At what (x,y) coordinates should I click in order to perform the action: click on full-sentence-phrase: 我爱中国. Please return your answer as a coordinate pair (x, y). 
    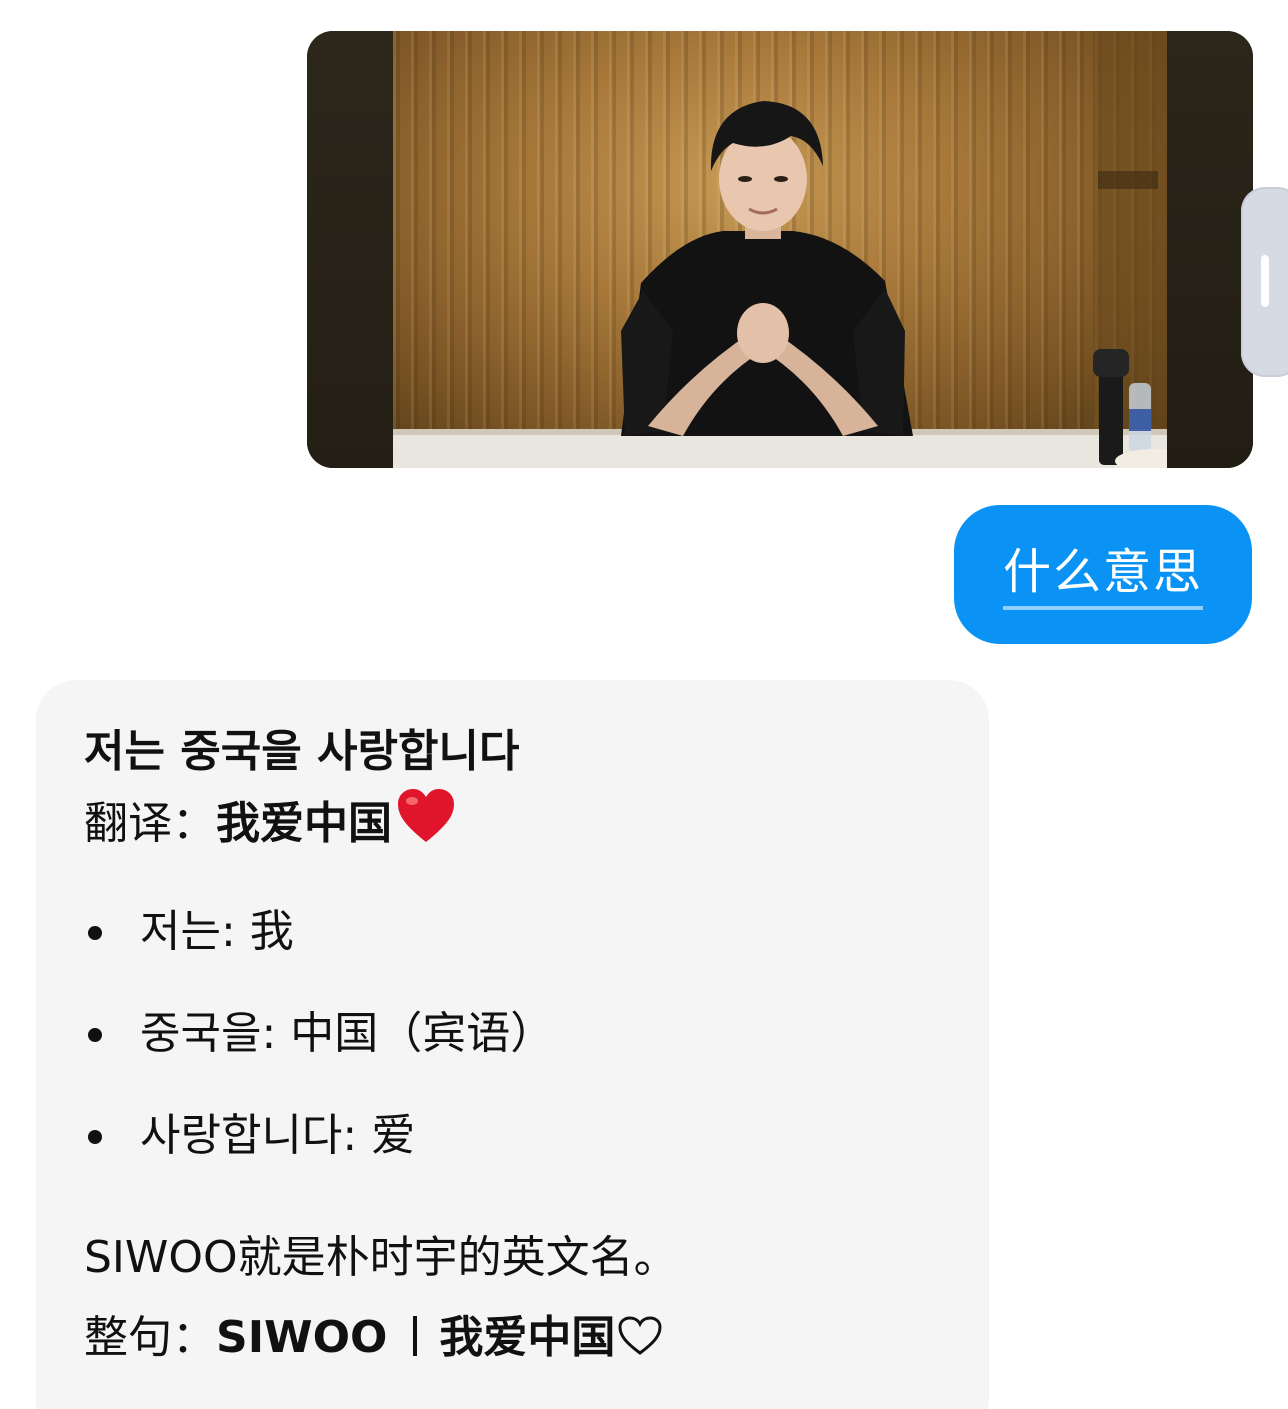
    Looking at the image, I should click on (527, 1337).